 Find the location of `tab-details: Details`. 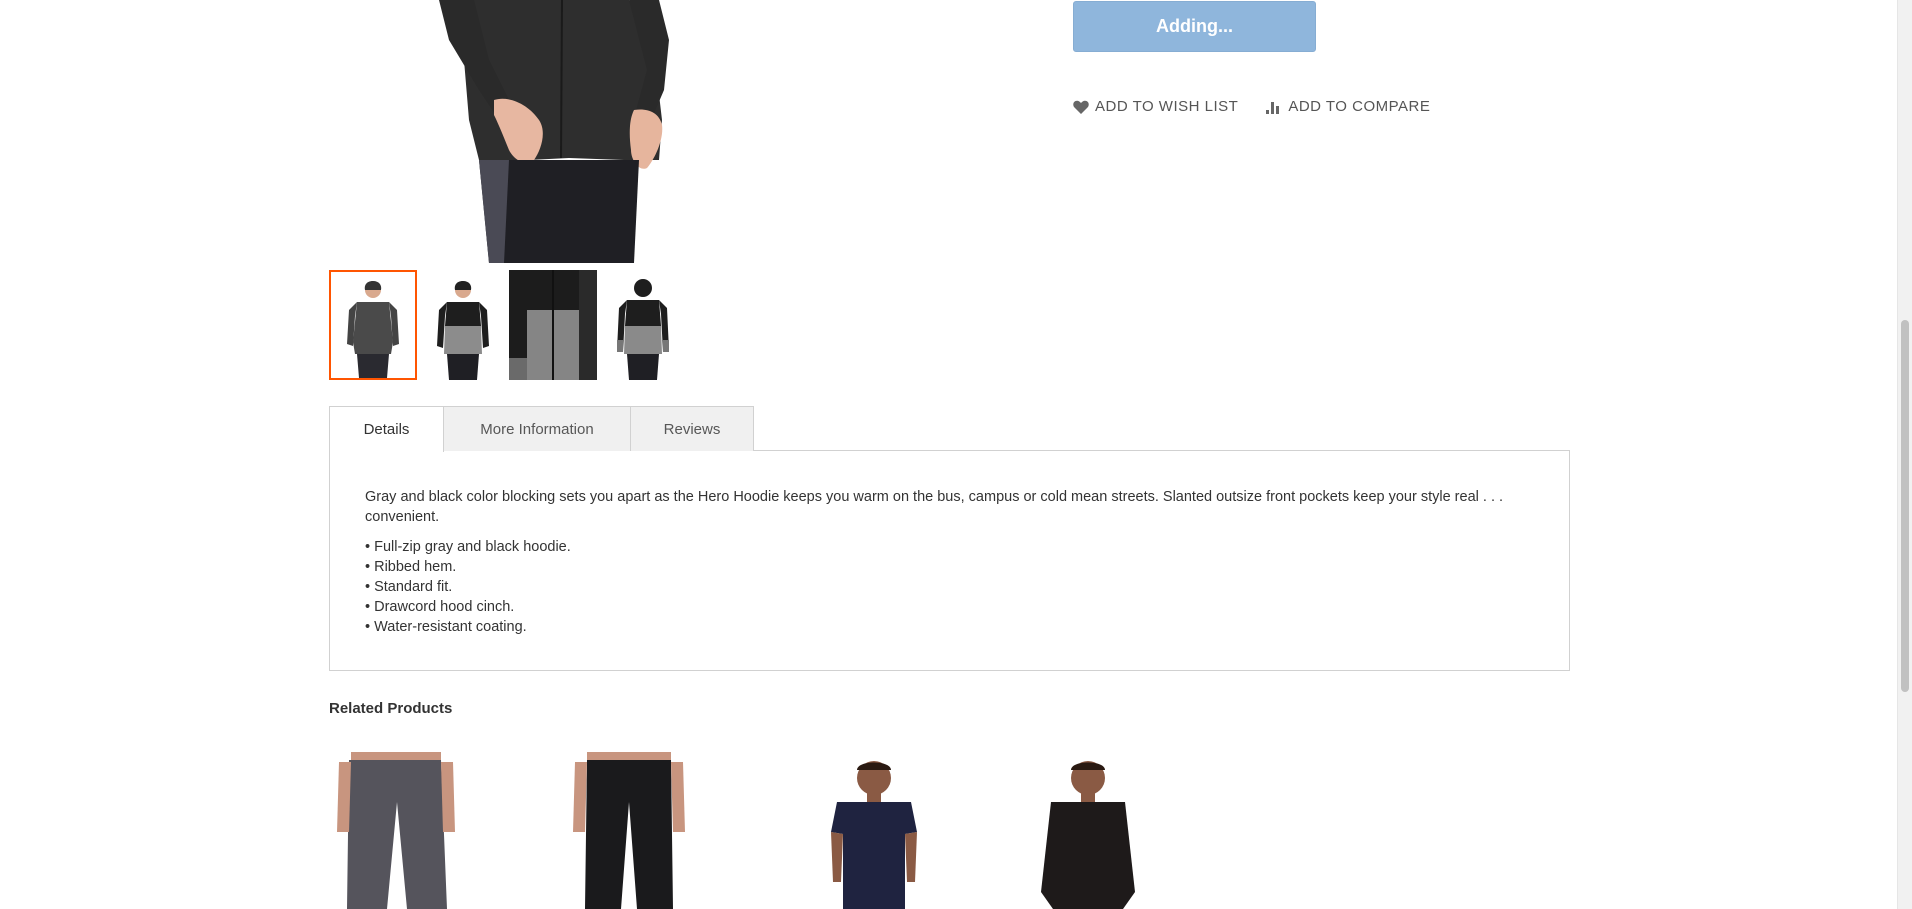

tab-details: Details is located at coordinates (386, 429).